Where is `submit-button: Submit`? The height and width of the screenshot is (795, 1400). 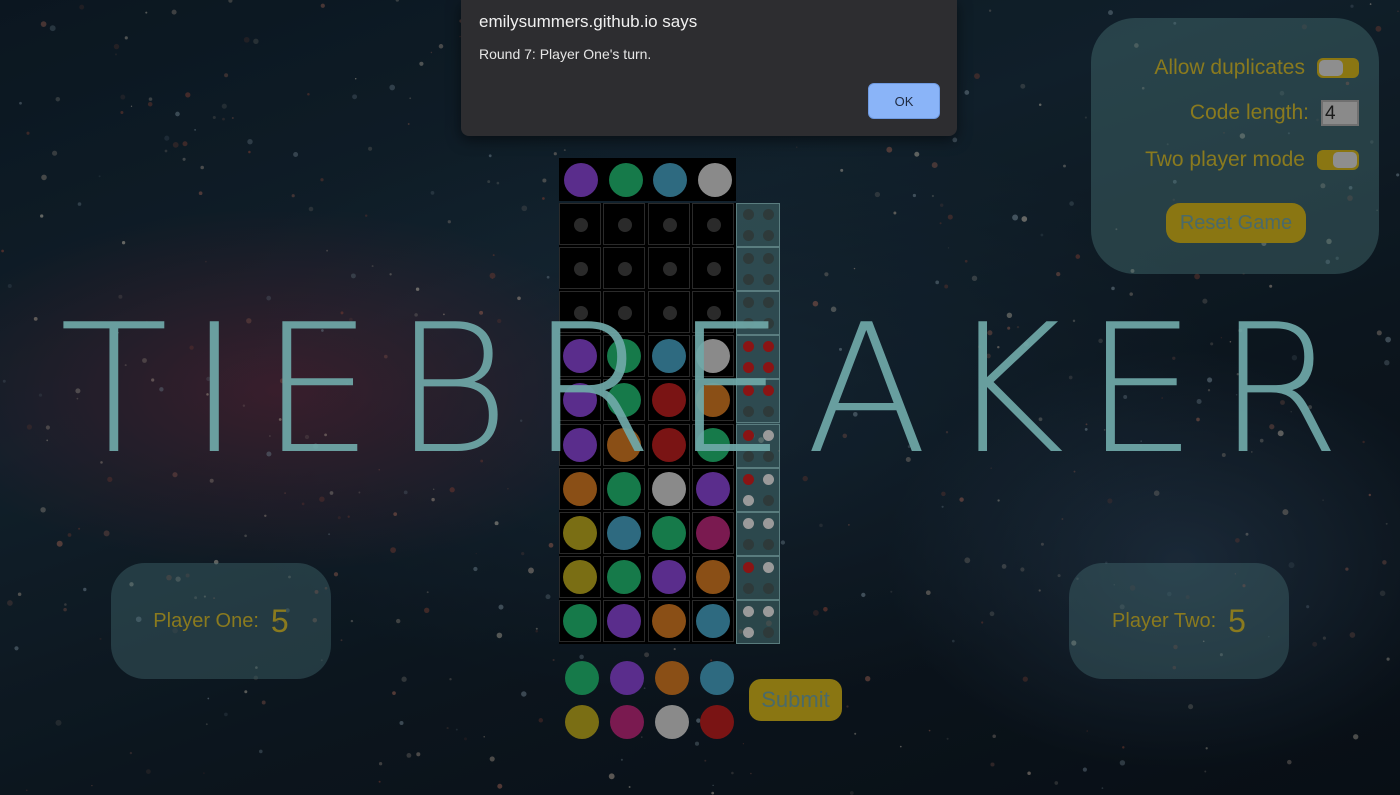 submit-button: Submit is located at coordinates (795, 700).